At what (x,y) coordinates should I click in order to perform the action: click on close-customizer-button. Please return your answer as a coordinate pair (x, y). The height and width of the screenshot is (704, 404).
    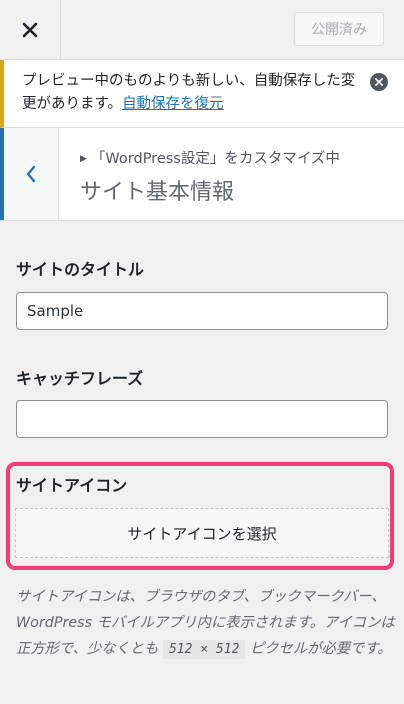
    Looking at the image, I should click on (30, 29).